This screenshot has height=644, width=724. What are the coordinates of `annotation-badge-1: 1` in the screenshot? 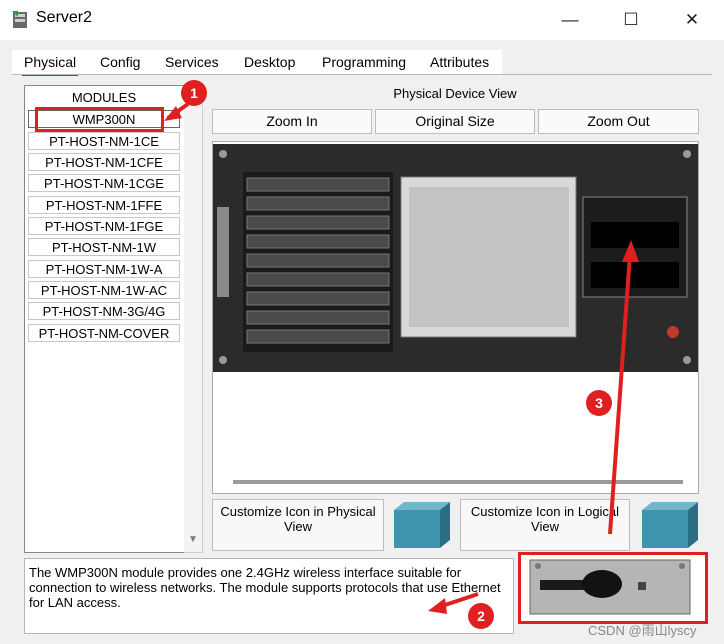 It's located at (194, 93).